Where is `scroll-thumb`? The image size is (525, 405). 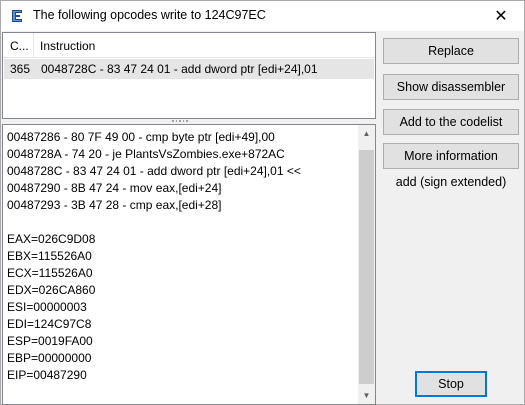 scroll-thumb is located at coordinates (366, 267).